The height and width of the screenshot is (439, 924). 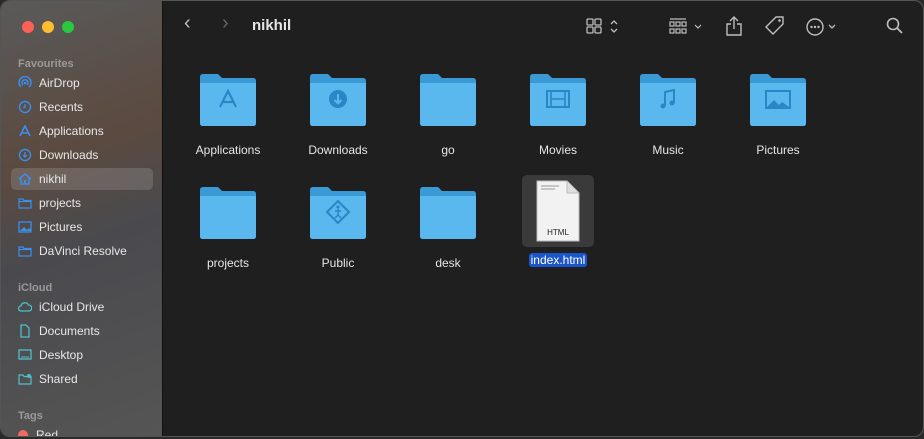 I want to click on sidebar-item-recents: Recents, so click(x=82, y=107).